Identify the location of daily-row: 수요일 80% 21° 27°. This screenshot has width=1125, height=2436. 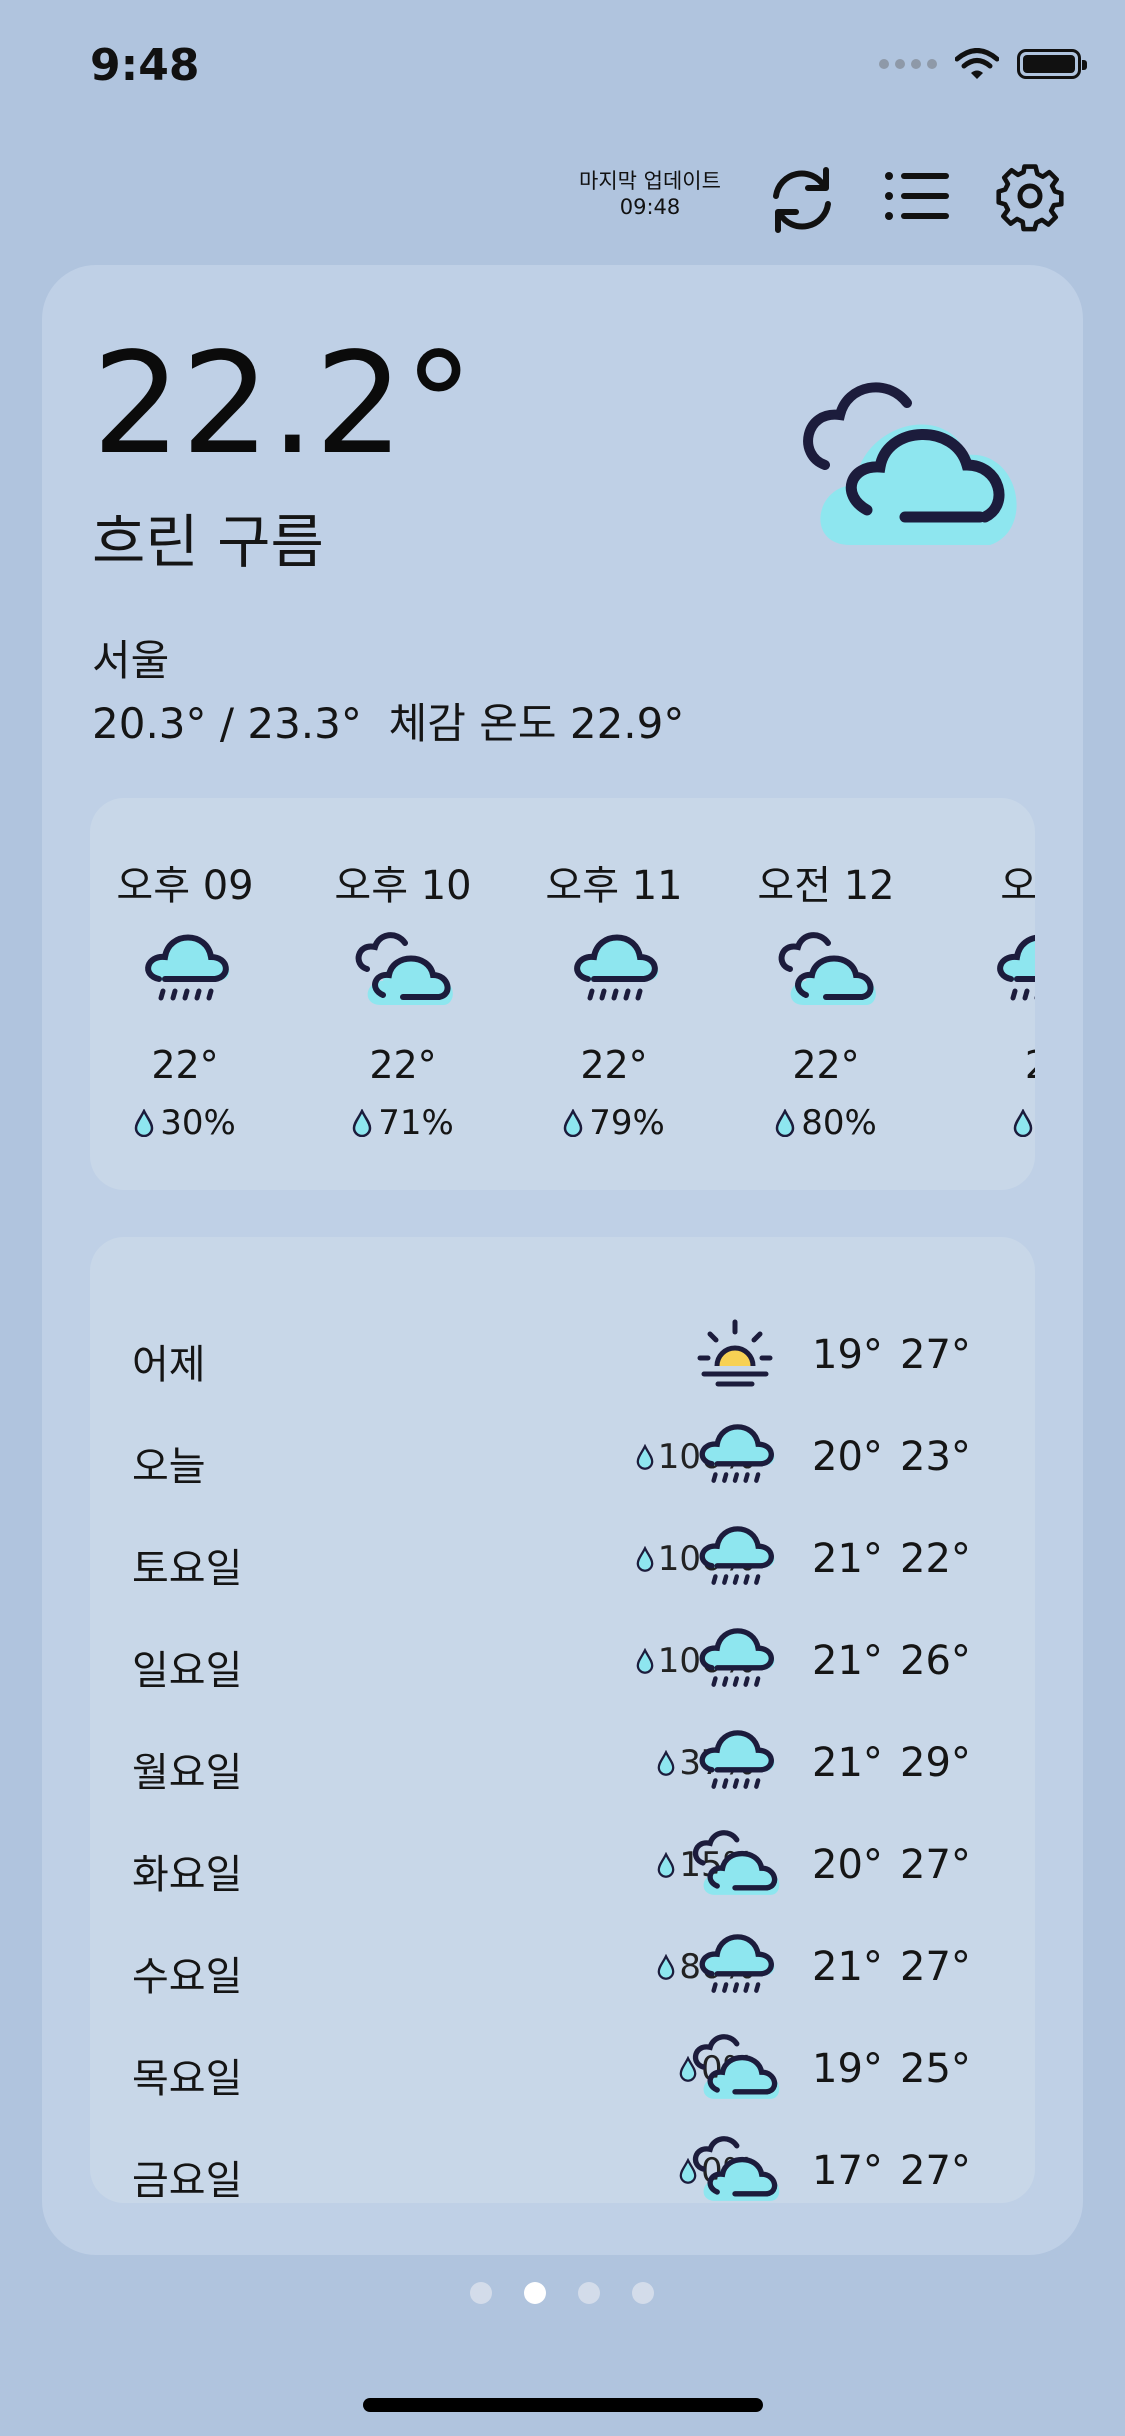
(562, 1969).